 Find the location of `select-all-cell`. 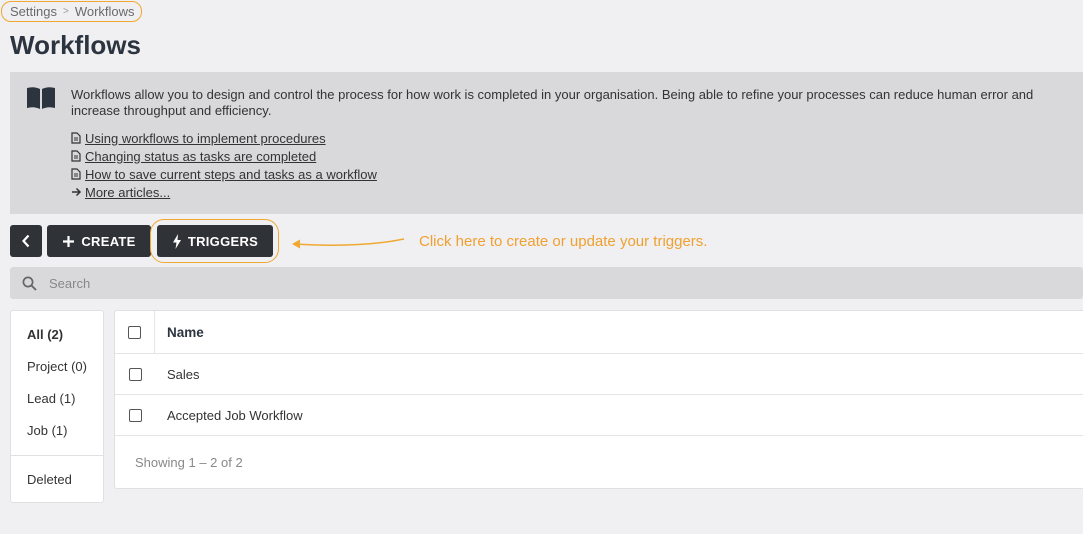

select-all-cell is located at coordinates (135, 332).